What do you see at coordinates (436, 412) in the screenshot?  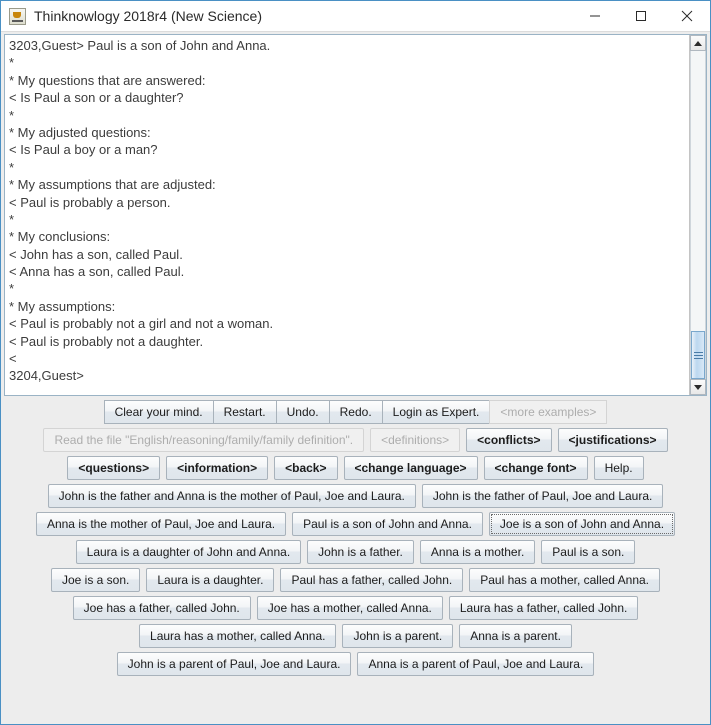 I see `login-as-expert-button: Login as Expert.` at bounding box center [436, 412].